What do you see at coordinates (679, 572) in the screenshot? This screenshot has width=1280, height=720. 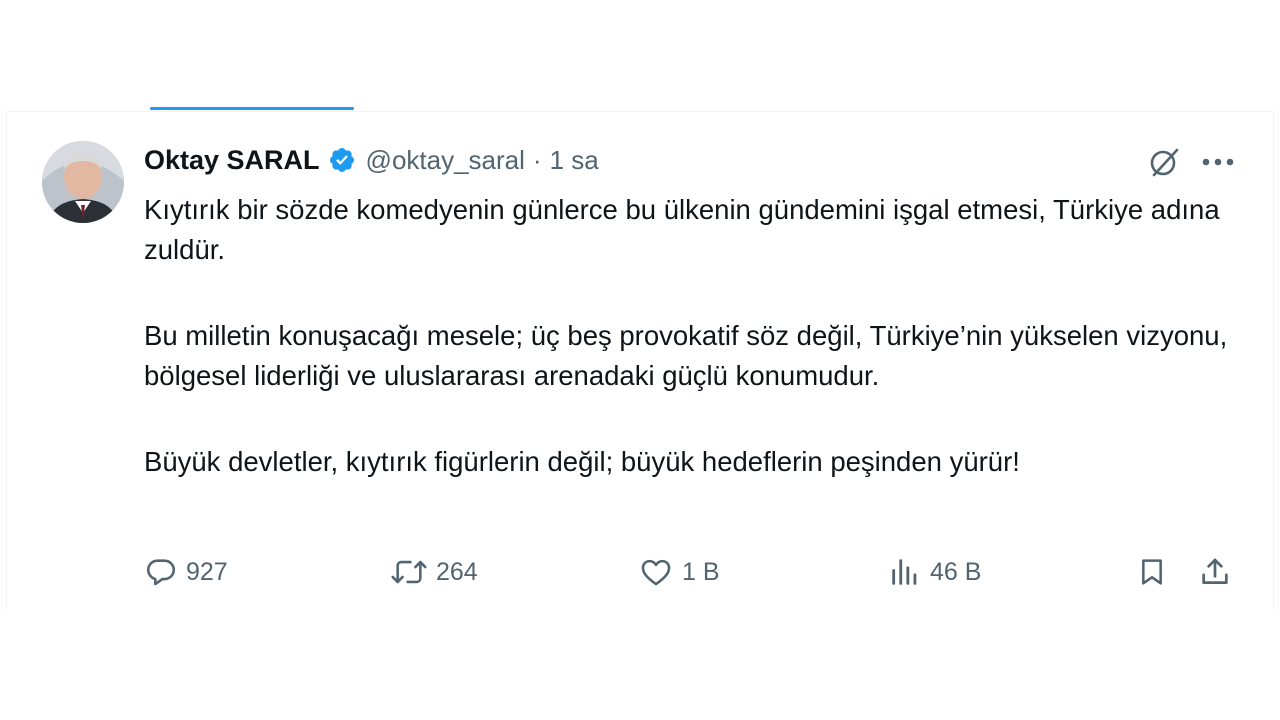 I see `like-button: 1 B` at bounding box center [679, 572].